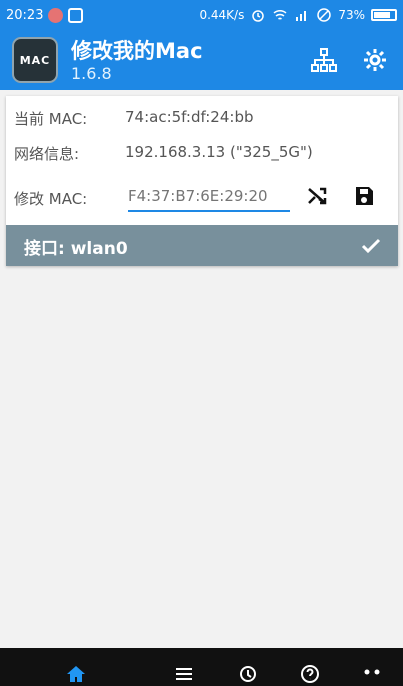 The image size is (403, 686). What do you see at coordinates (302, 15) in the screenshot?
I see `signal-icon` at bounding box center [302, 15].